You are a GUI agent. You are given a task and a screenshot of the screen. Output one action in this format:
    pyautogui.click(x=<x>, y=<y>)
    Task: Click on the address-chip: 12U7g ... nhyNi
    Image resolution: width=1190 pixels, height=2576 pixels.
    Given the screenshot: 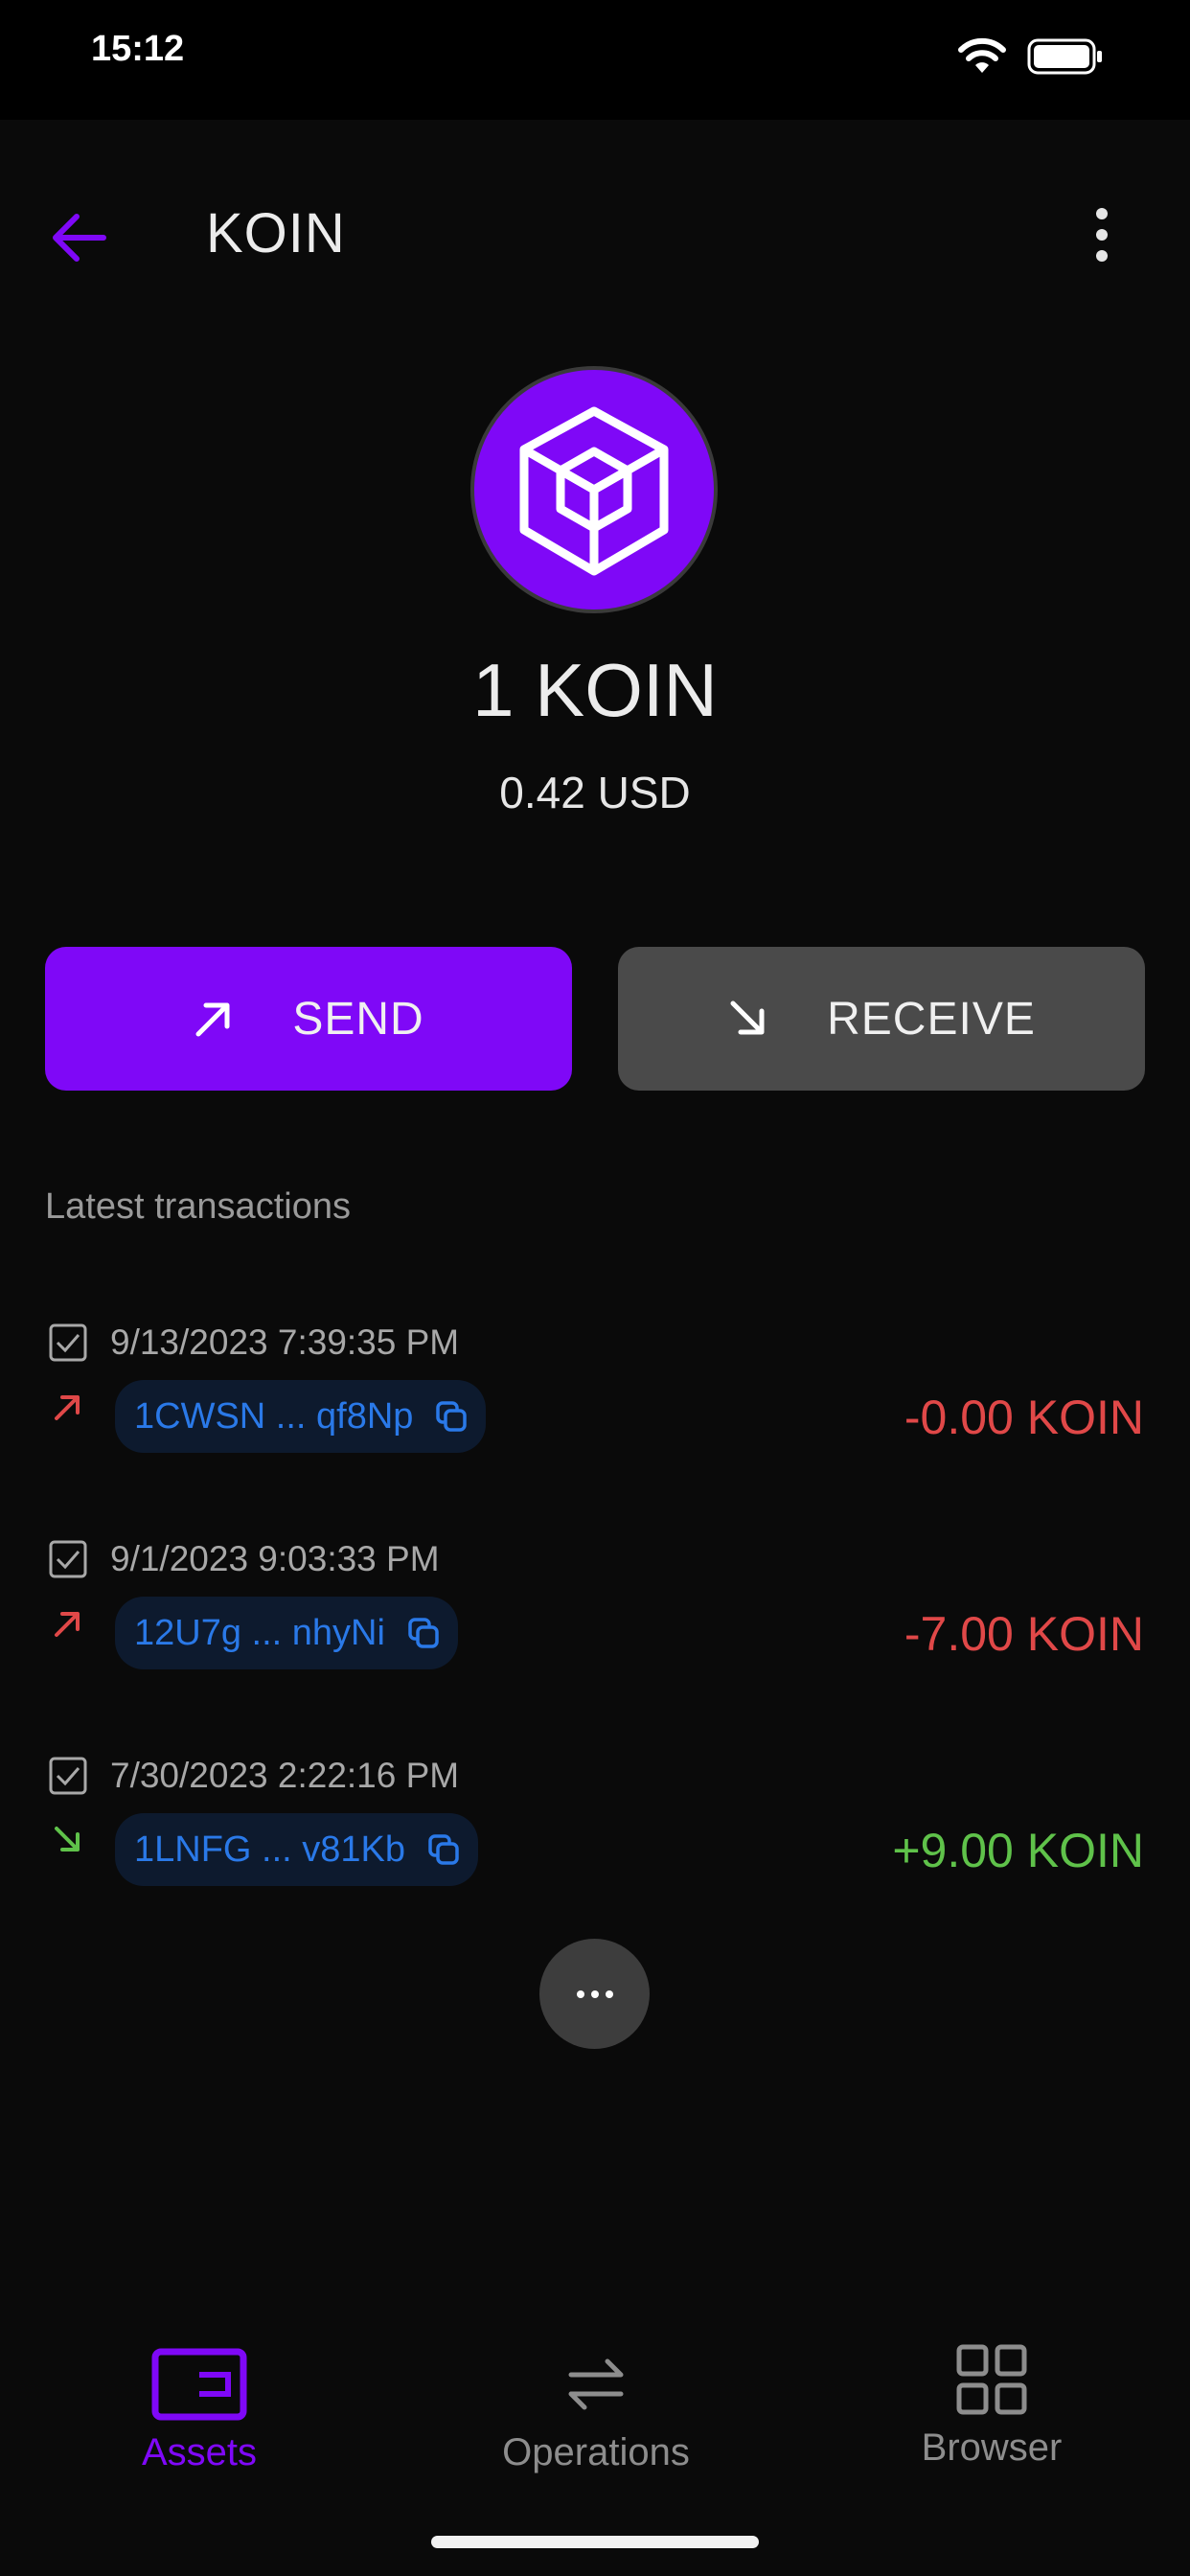 What is the action you would take?
    pyautogui.click(x=287, y=1633)
    